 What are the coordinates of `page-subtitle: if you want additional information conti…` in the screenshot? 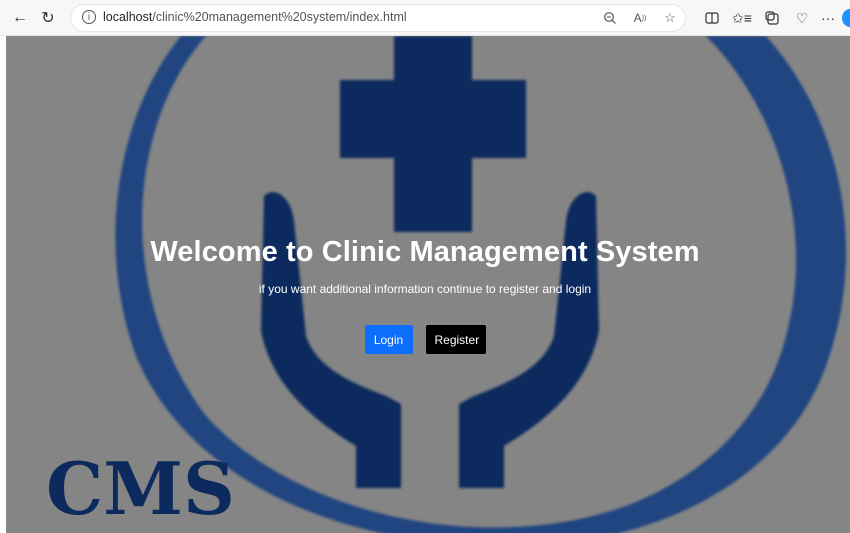 It's located at (425, 289).